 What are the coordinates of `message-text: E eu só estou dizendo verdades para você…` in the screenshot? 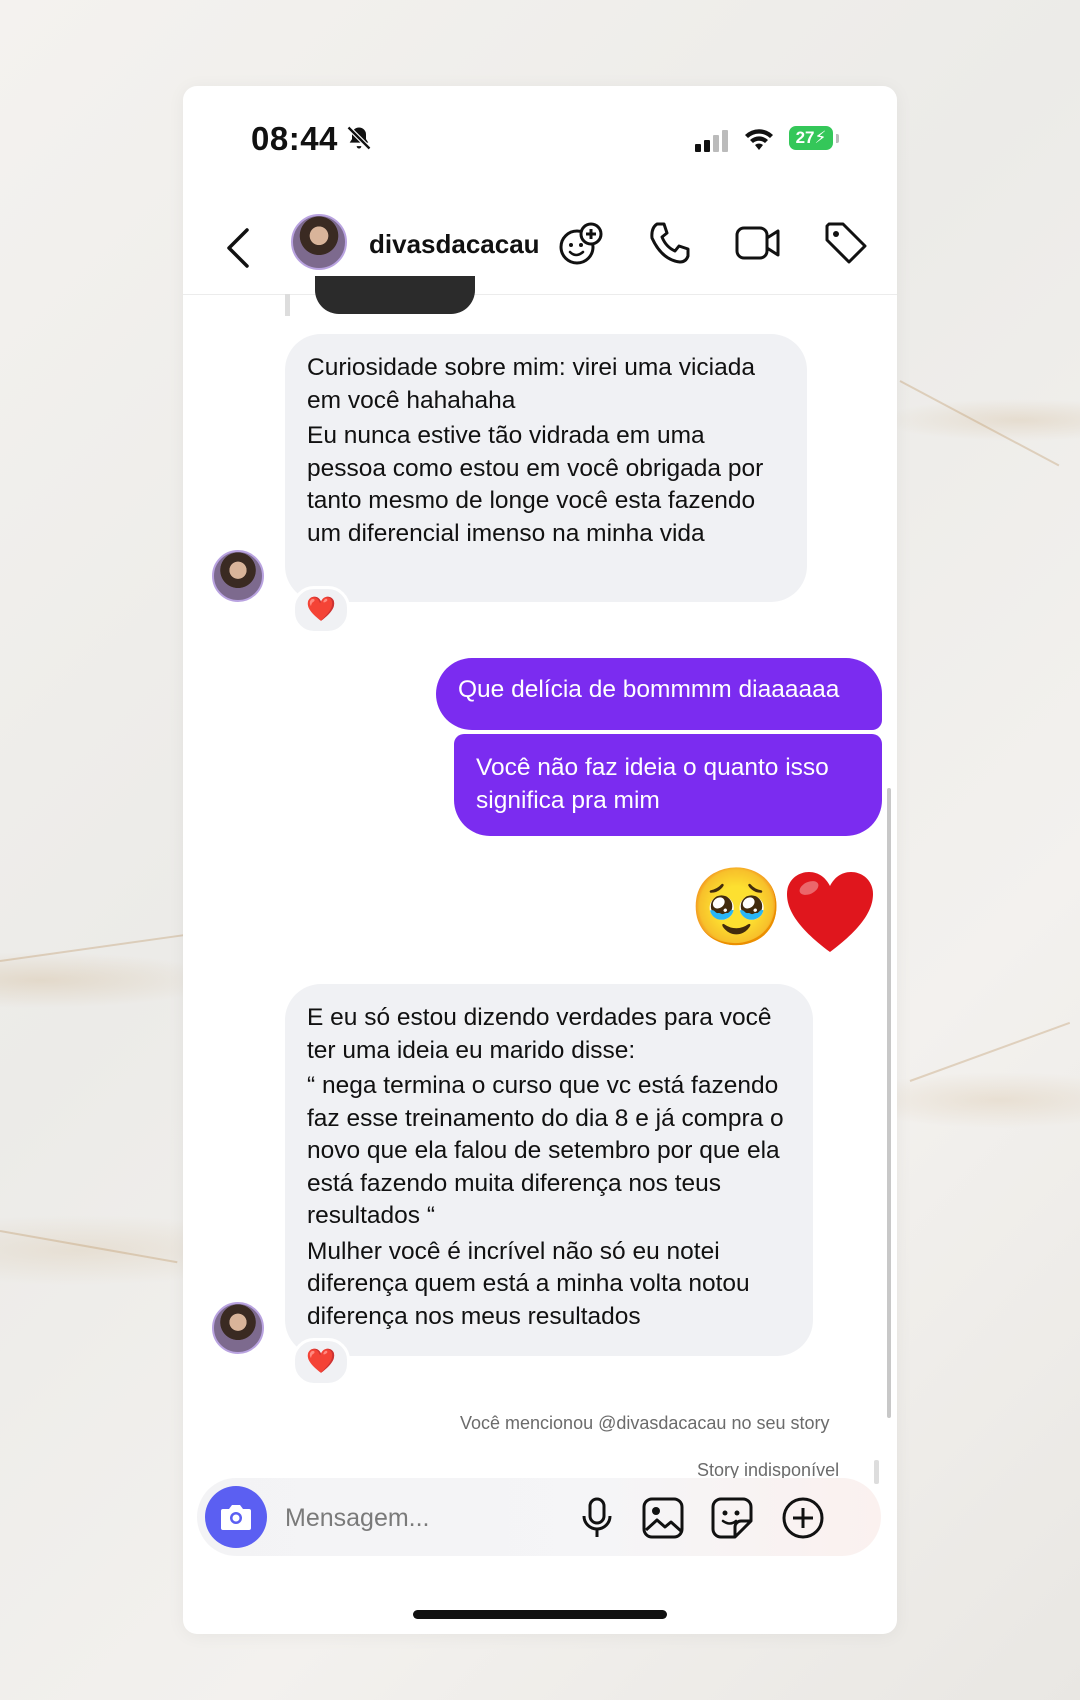 It's located at (539, 1034).